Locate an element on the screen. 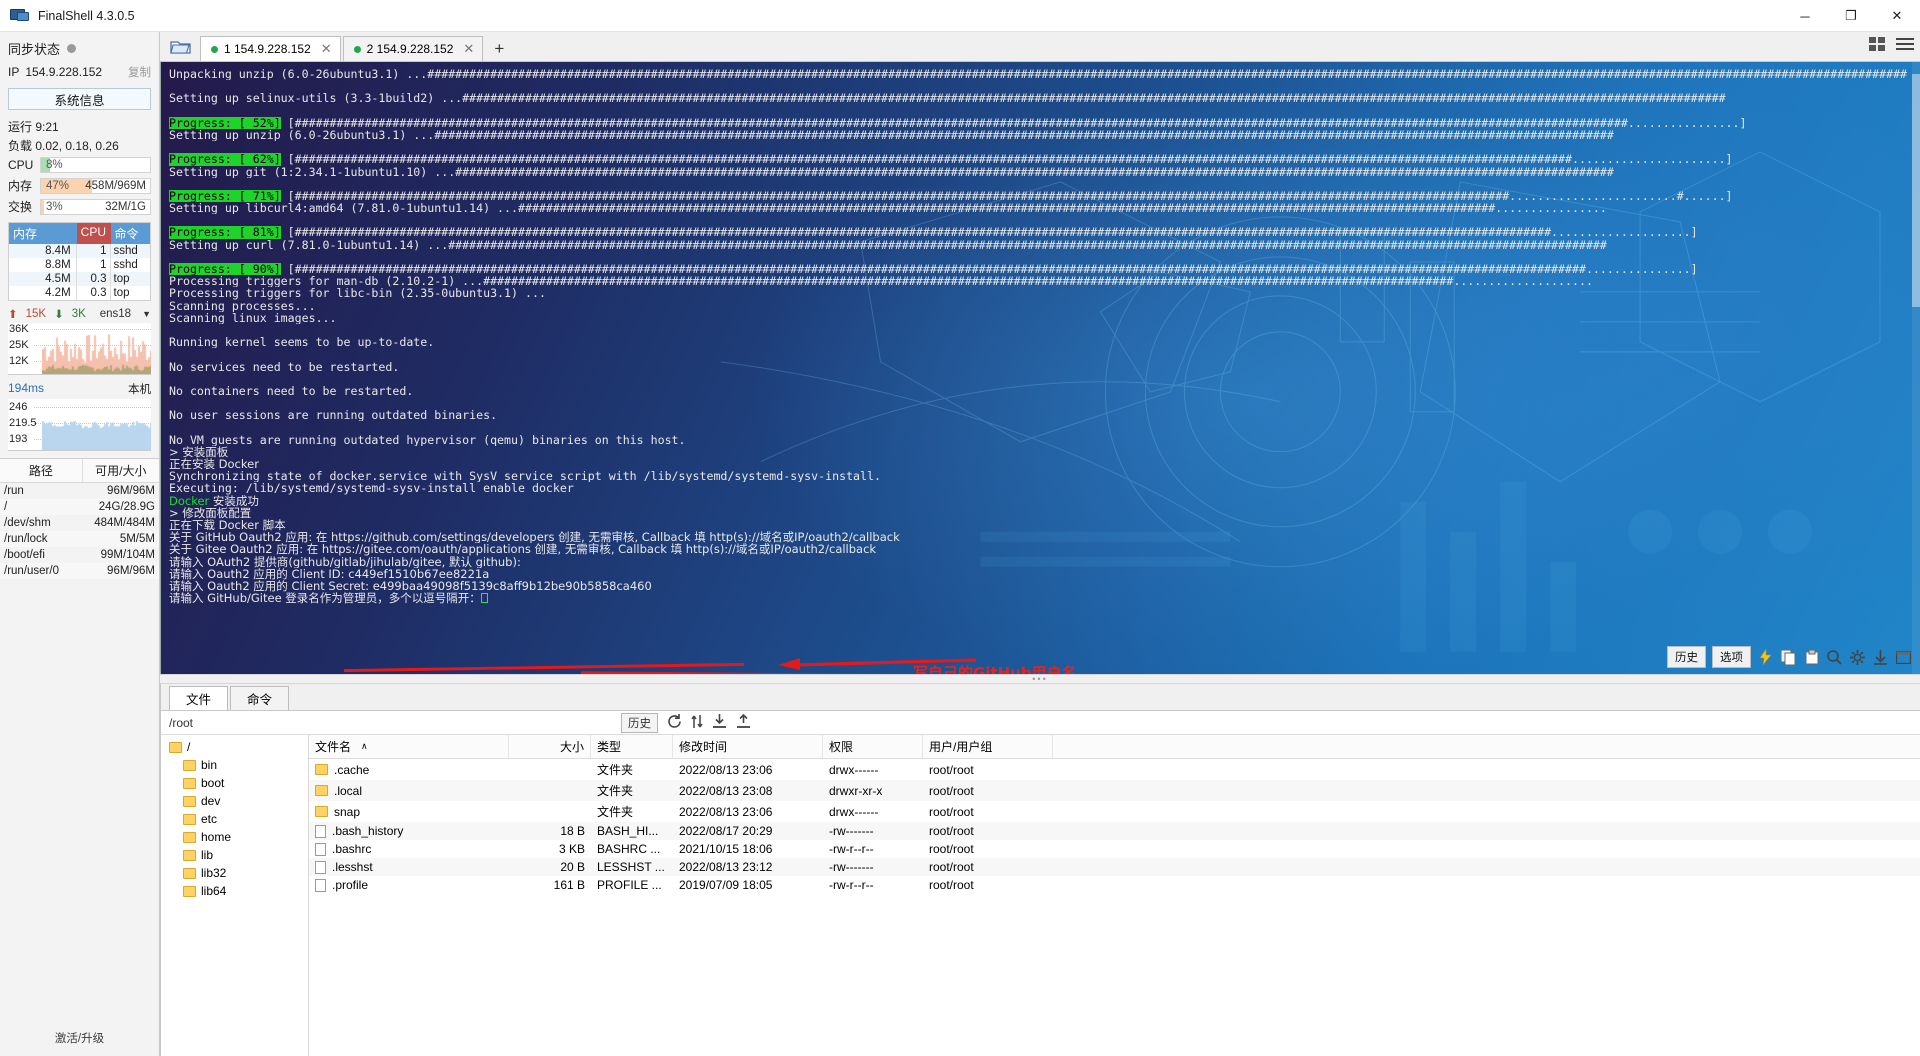 The height and width of the screenshot is (1056, 1920). upload-file-icon is located at coordinates (743, 722).